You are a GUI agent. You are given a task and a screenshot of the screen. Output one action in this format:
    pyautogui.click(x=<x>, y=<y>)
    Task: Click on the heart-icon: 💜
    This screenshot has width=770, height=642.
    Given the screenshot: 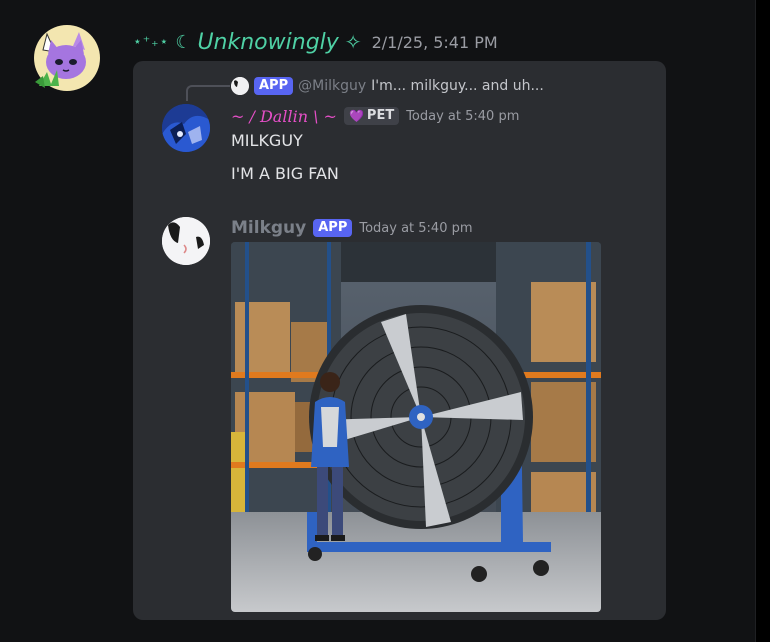 What is the action you would take?
    pyautogui.click(x=356, y=116)
    